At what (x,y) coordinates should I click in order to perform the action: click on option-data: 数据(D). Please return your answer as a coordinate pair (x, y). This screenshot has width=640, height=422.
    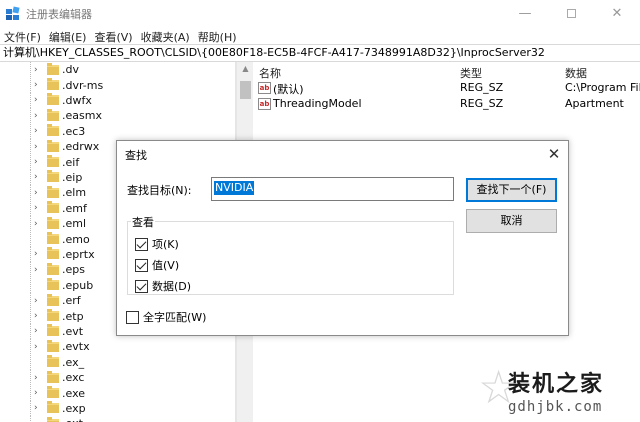
    Looking at the image, I should click on (163, 286).